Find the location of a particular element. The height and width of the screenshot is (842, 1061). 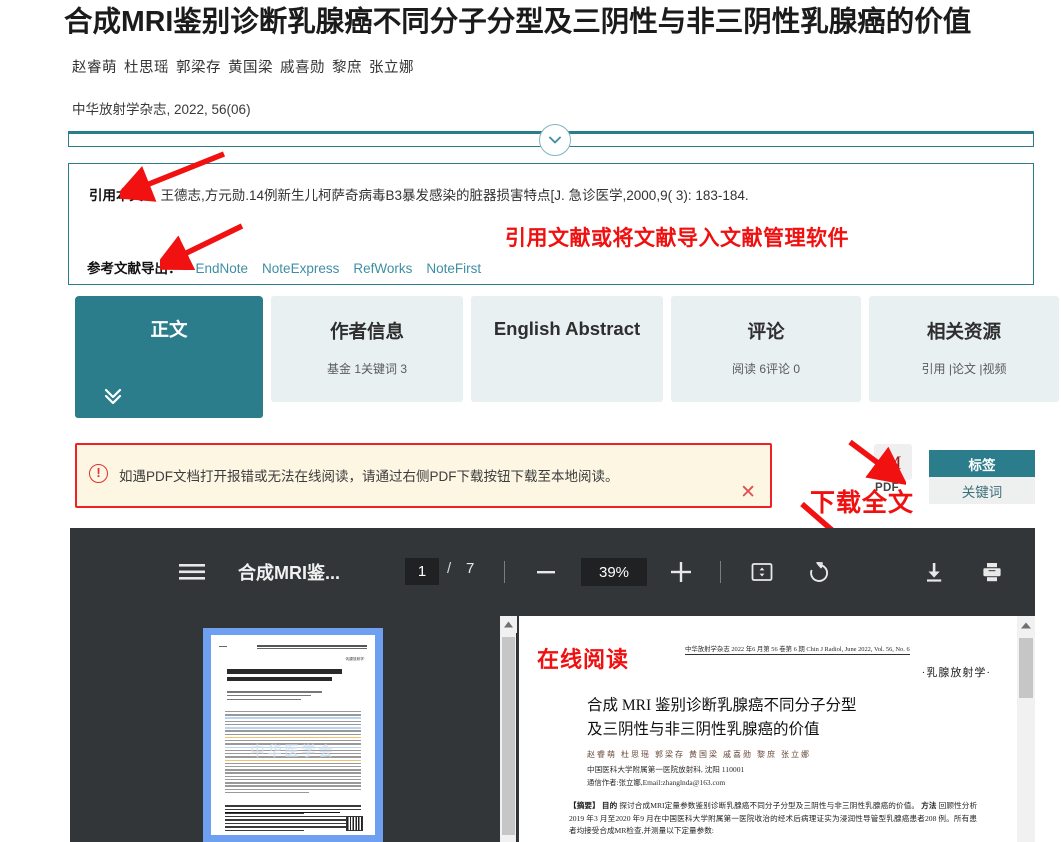

annotation-download-hint: 下载全文 is located at coordinates (862, 503).